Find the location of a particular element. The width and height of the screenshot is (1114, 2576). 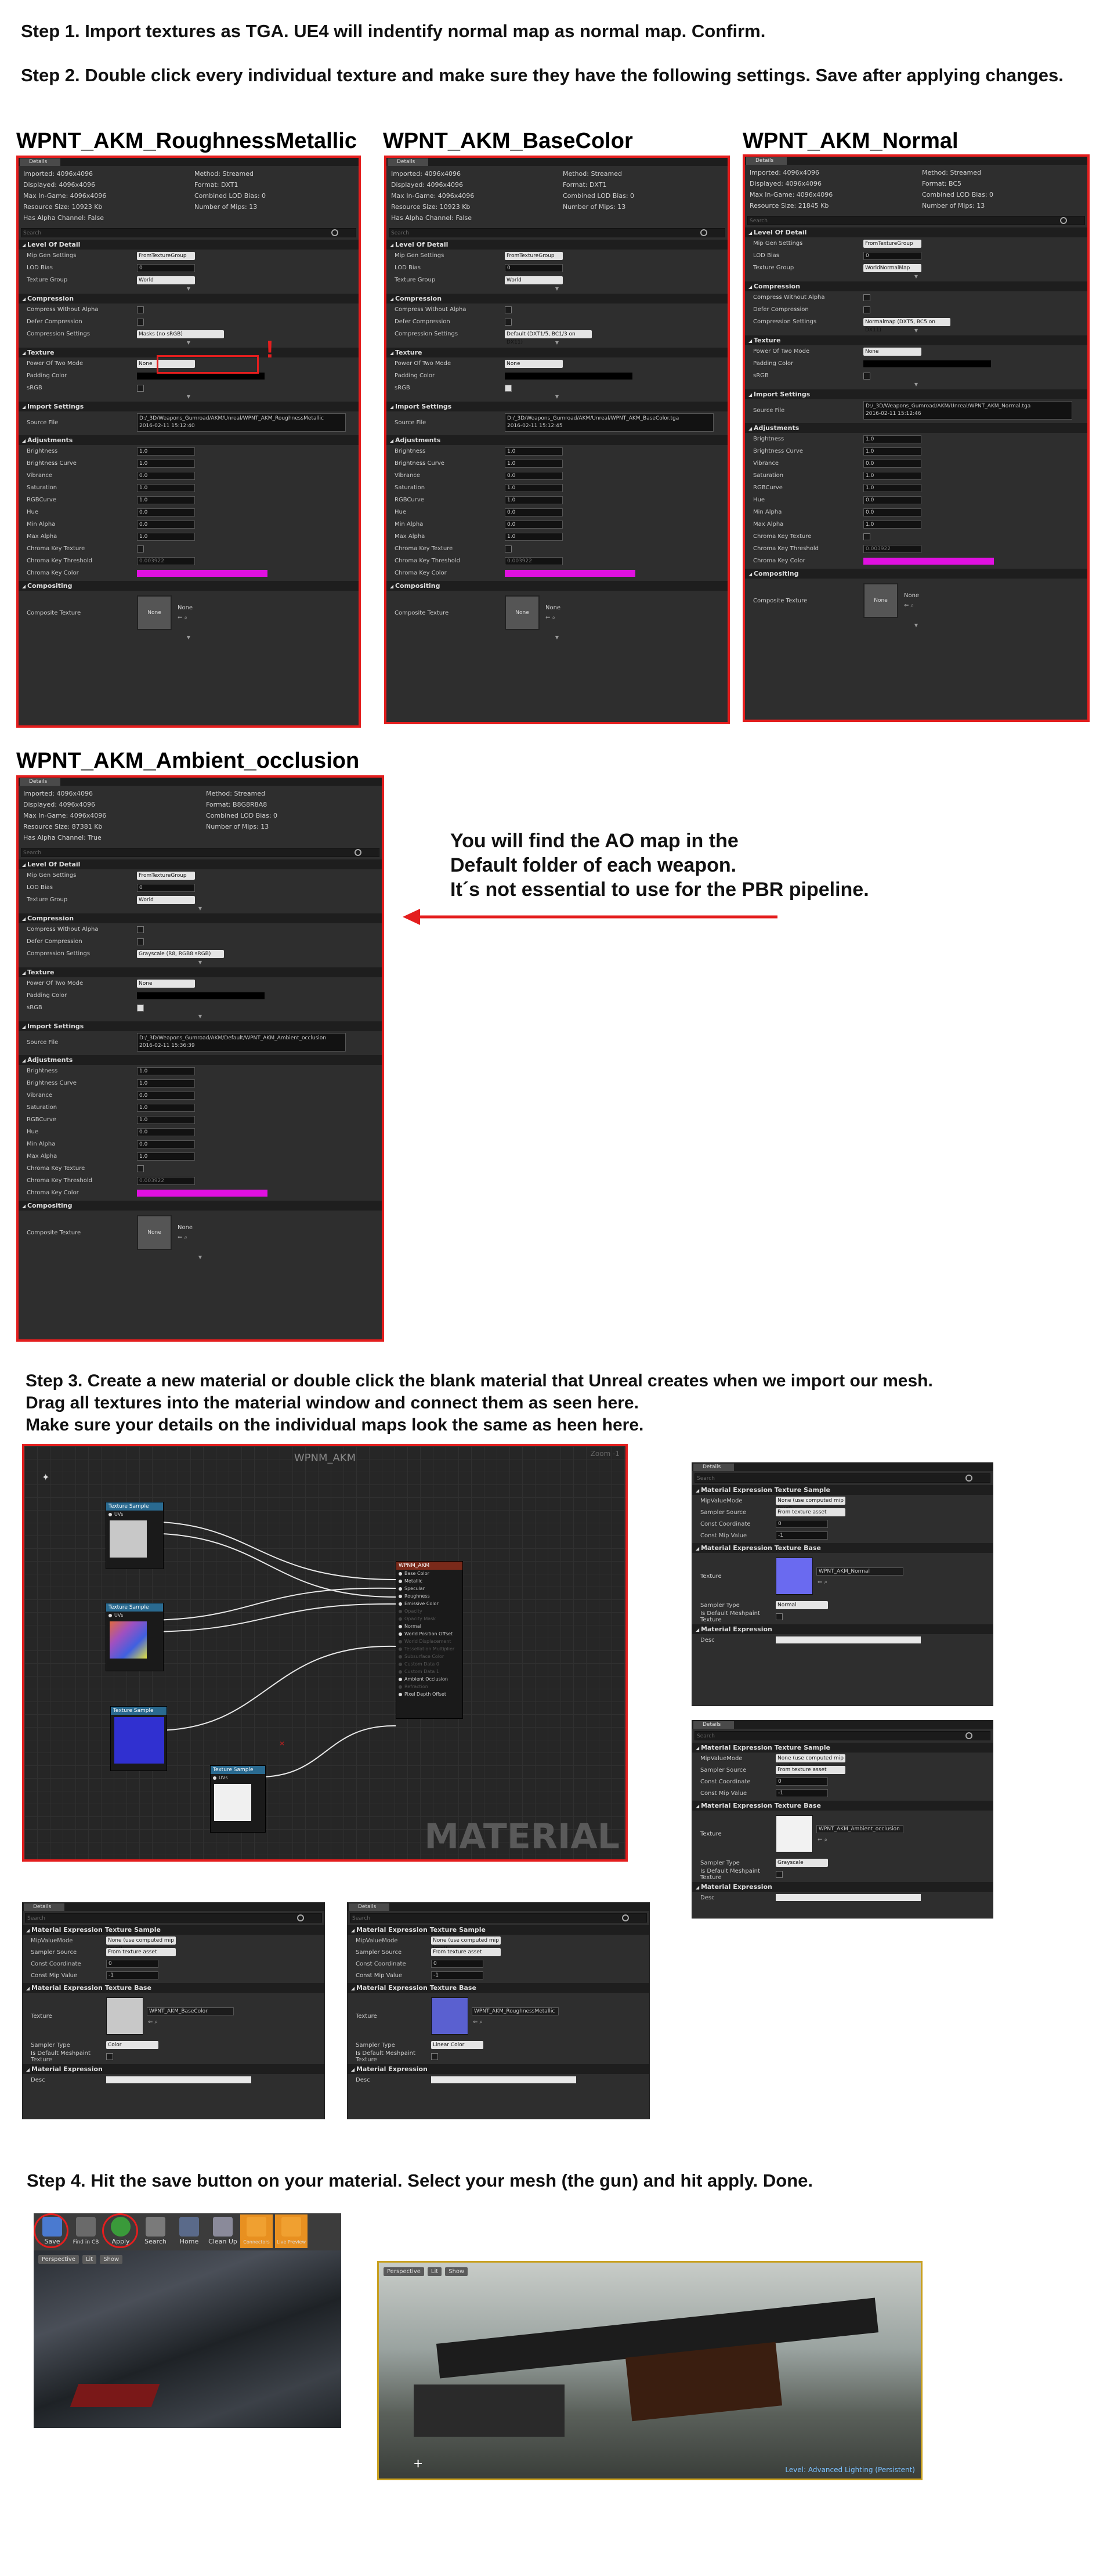

chroma-color-swatch is located at coordinates (202, 573).